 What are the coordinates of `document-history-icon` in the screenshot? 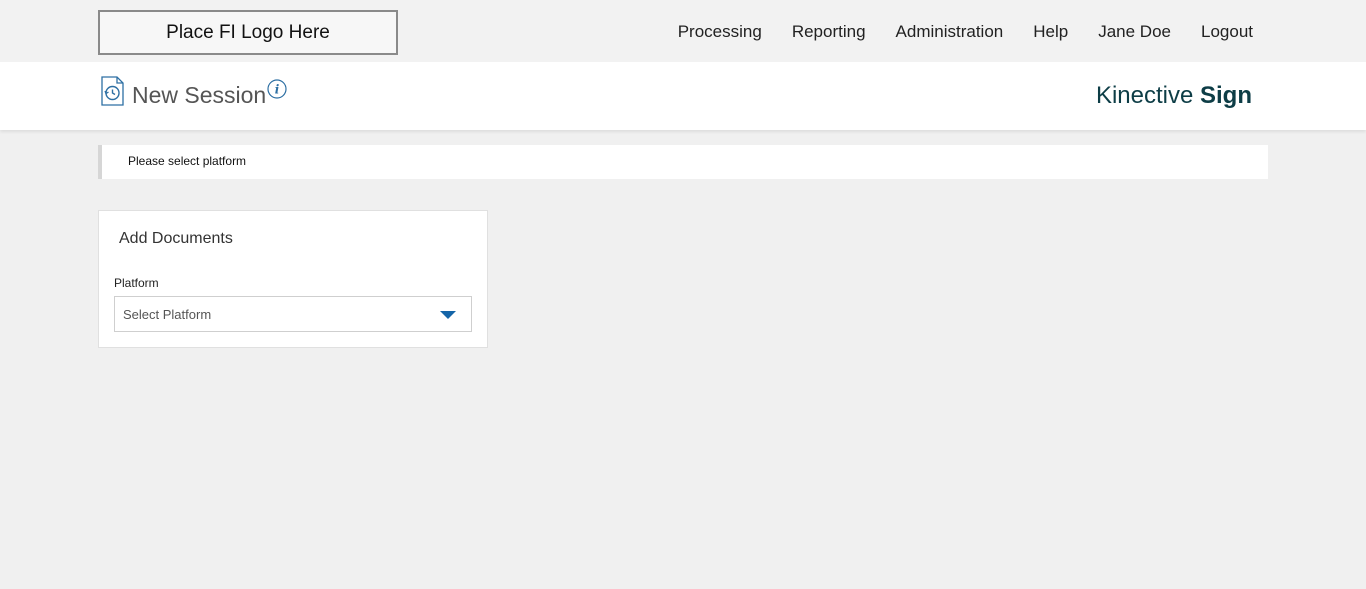 It's located at (112, 91).